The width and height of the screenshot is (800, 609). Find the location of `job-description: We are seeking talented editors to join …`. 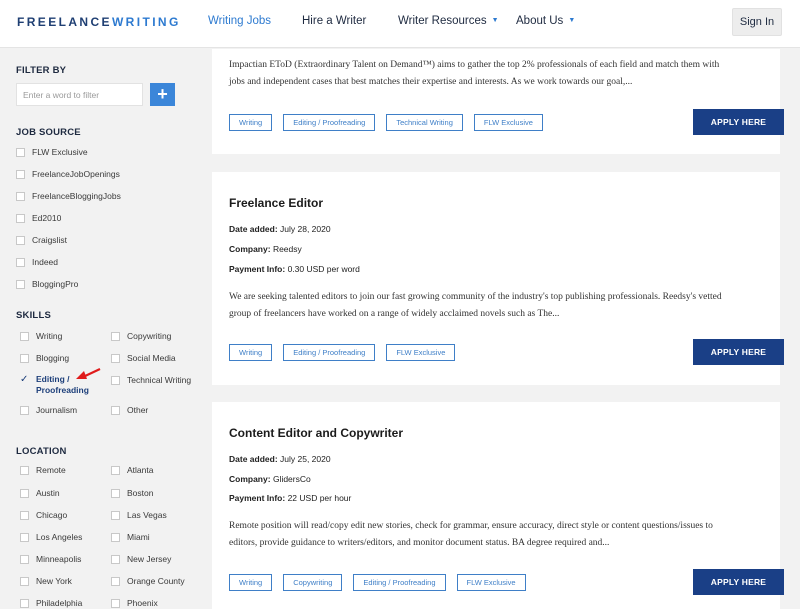

job-description: We are seeking talented editors to join … is located at coordinates (475, 305).